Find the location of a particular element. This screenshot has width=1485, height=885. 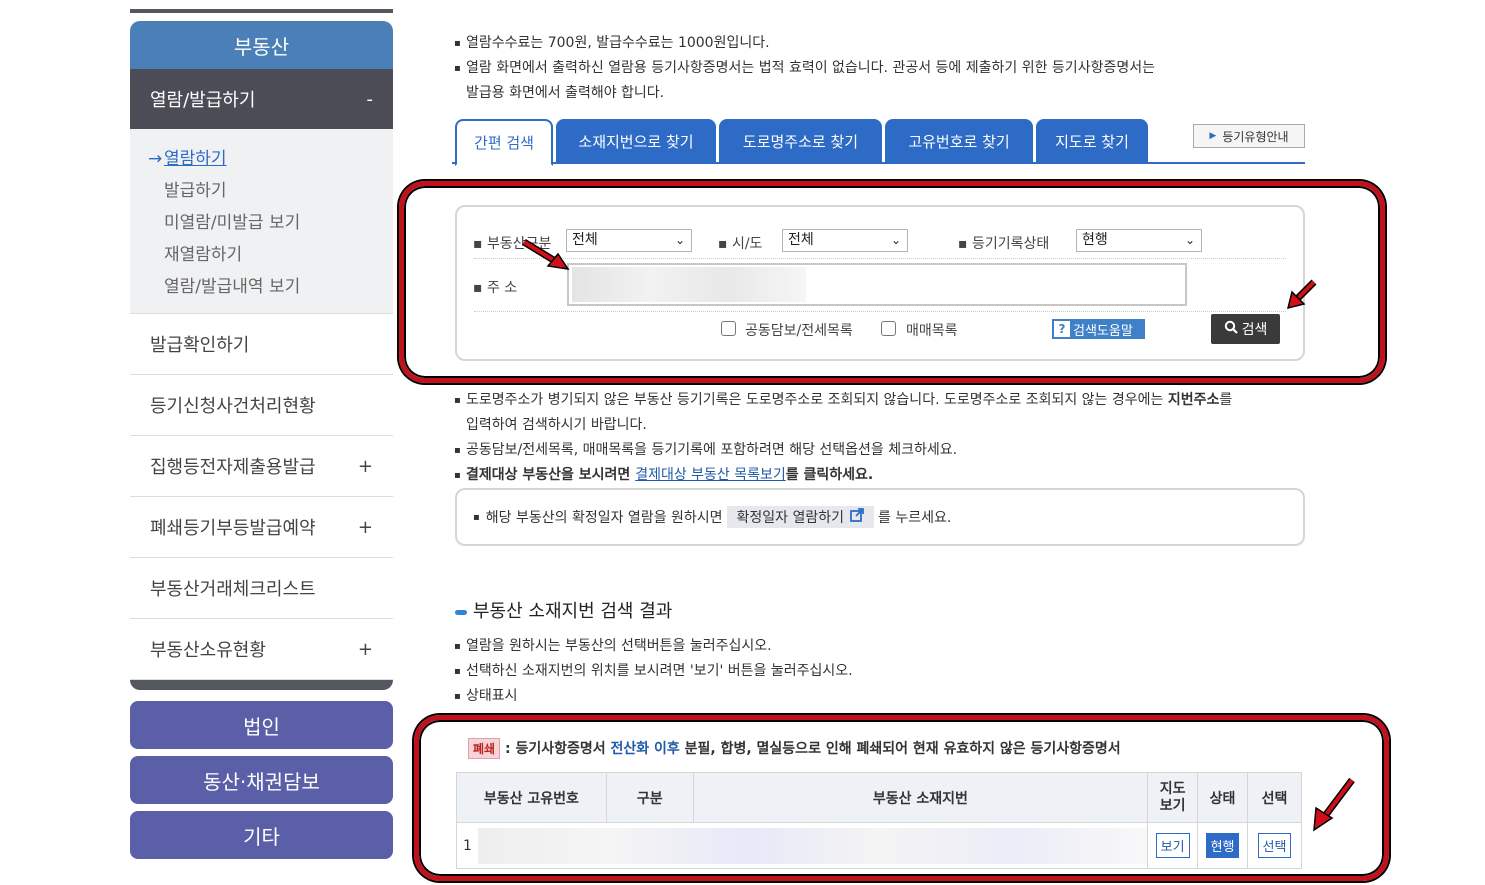

sidebar-sub-view-issue: 열람/발급하기 - is located at coordinates (261, 99).